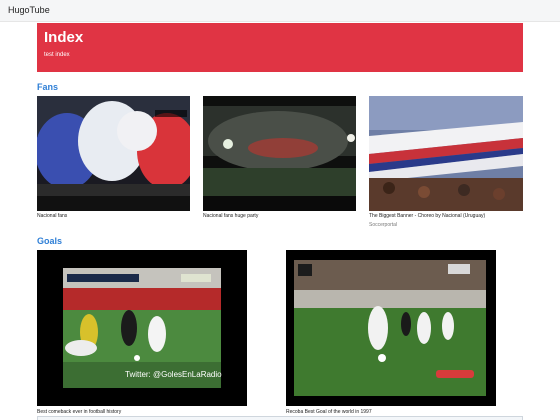  I want to click on page-subtitle: test index, so click(57, 55).